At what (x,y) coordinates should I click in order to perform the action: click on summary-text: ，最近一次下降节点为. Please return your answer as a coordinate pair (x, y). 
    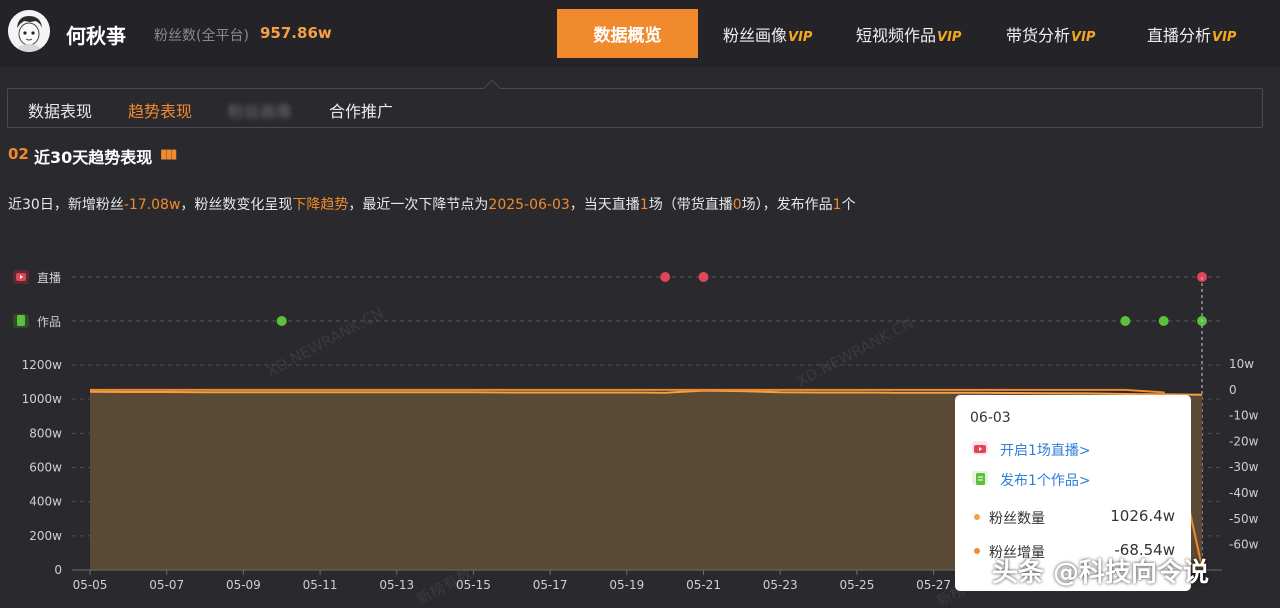
    Looking at the image, I should click on (418, 205).